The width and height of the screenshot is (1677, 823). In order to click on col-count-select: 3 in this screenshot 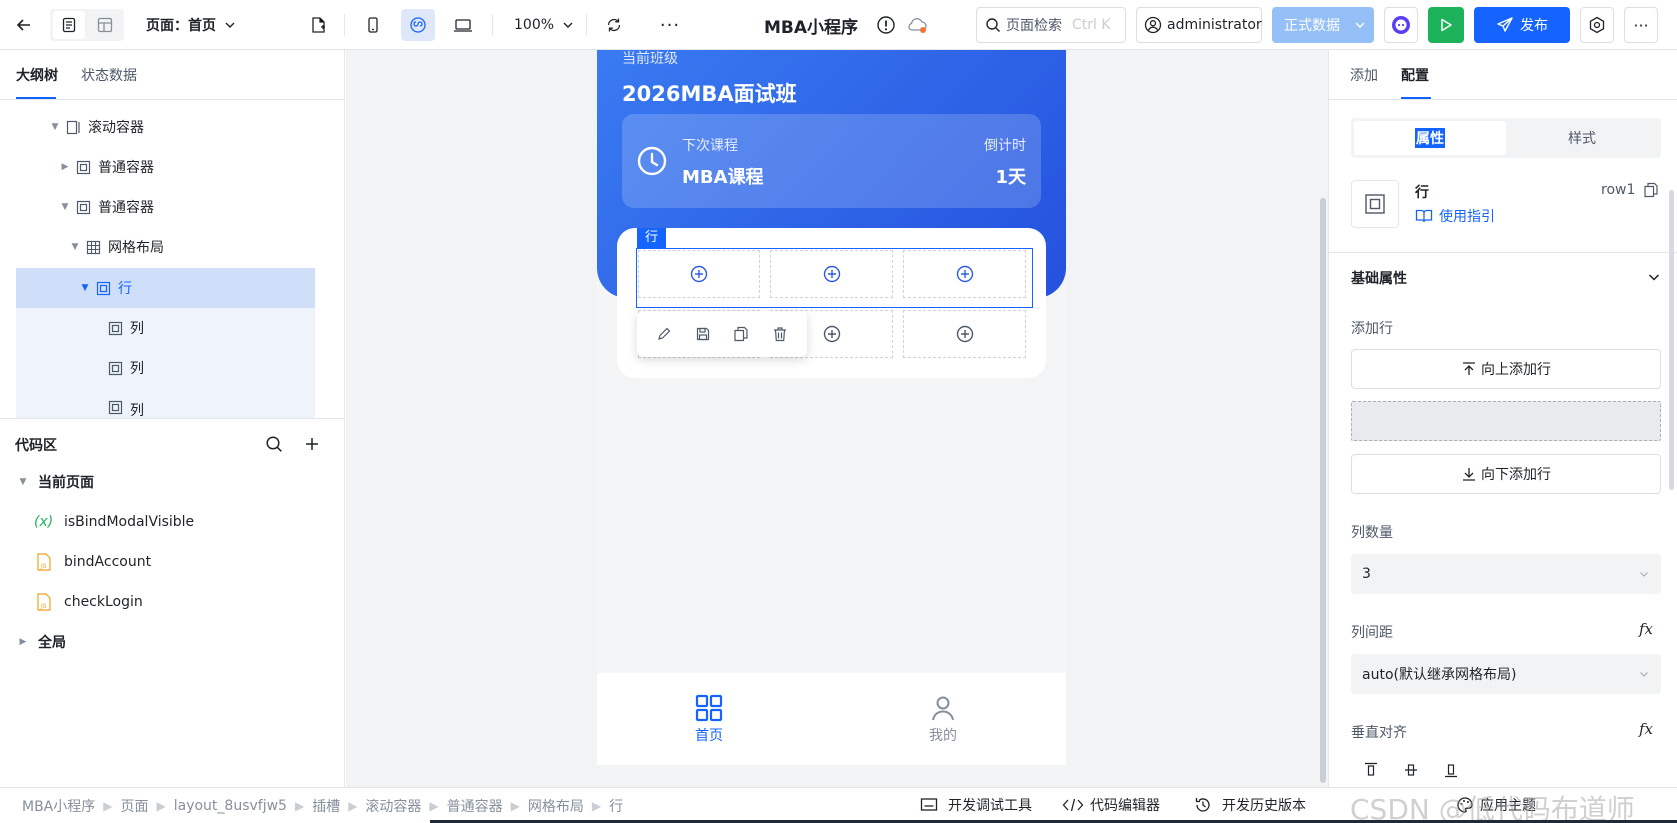, I will do `click(1506, 574)`.